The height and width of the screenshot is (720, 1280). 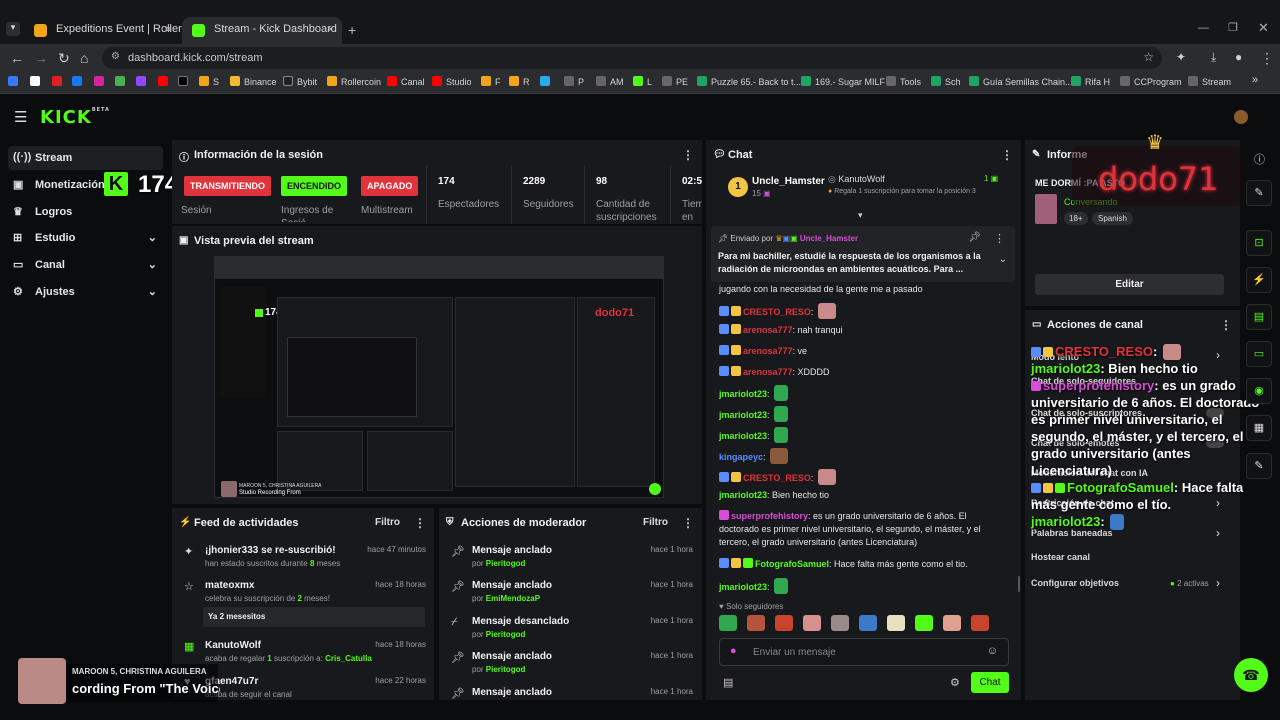 What do you see at coordinates (352, 30) in the screenshot?
I see `new-tab-button: +` at bounding box center [352, 30].